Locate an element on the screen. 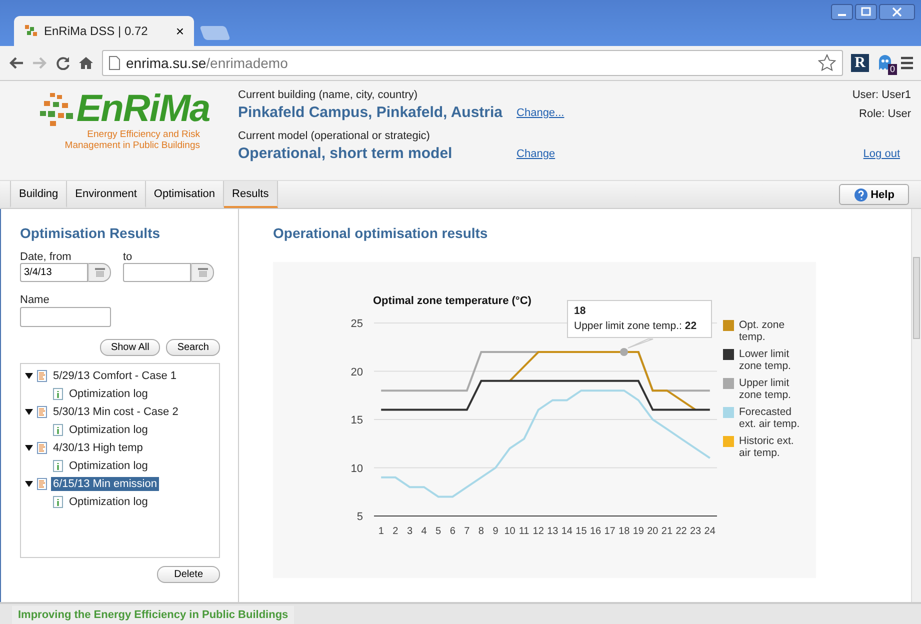 The width and height of the screenshot is (921, 624). scrollbar is located at coordinates (916, 405).